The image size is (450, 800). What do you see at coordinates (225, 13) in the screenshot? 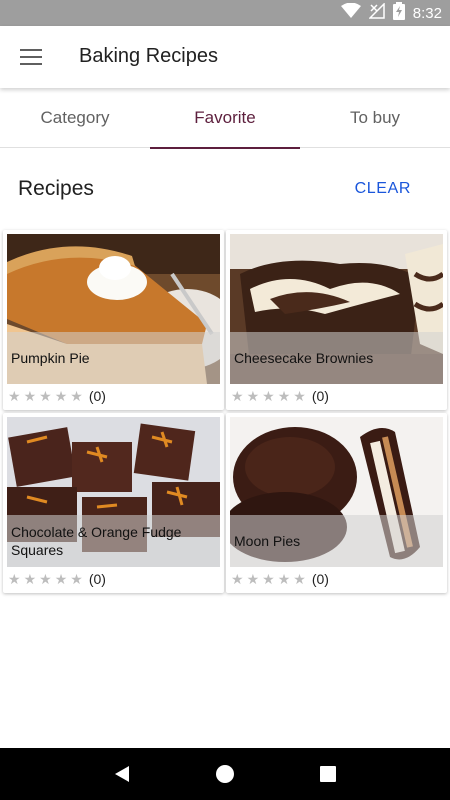
I see `status-bar: 8:32` at bounding box center [225, 13].